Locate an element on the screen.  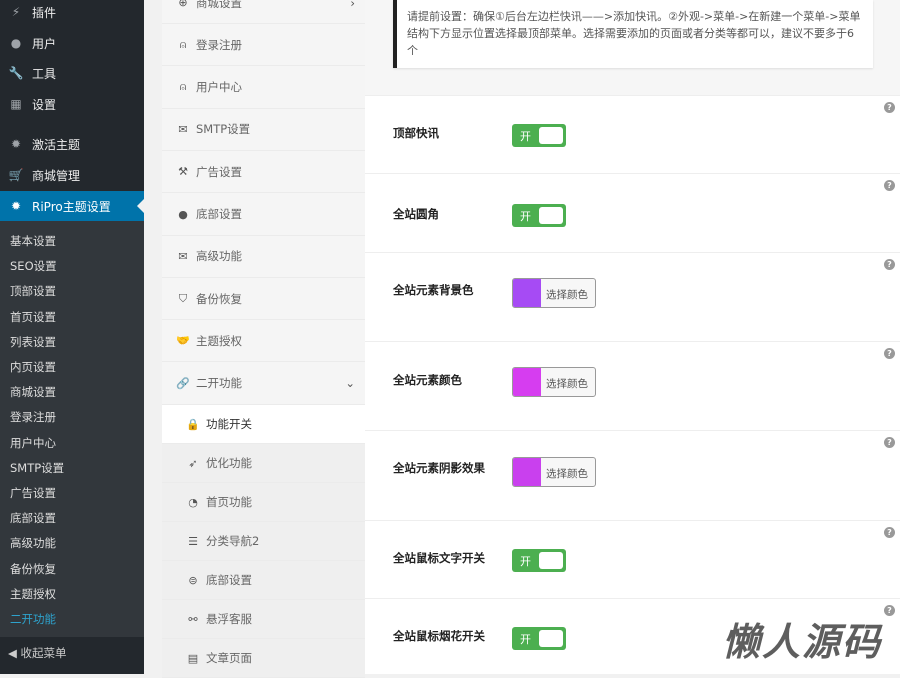
collapse-menu-button: ◀ 收起菜单 is located at coordinates (37, 653).